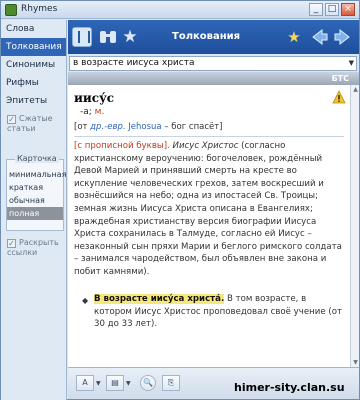 The width and height of the screenshot is (360, 400). Describe the element at coordinates (289, 387) in the screenshot. I see `watermark: himer-sity.clan.su` at that location.